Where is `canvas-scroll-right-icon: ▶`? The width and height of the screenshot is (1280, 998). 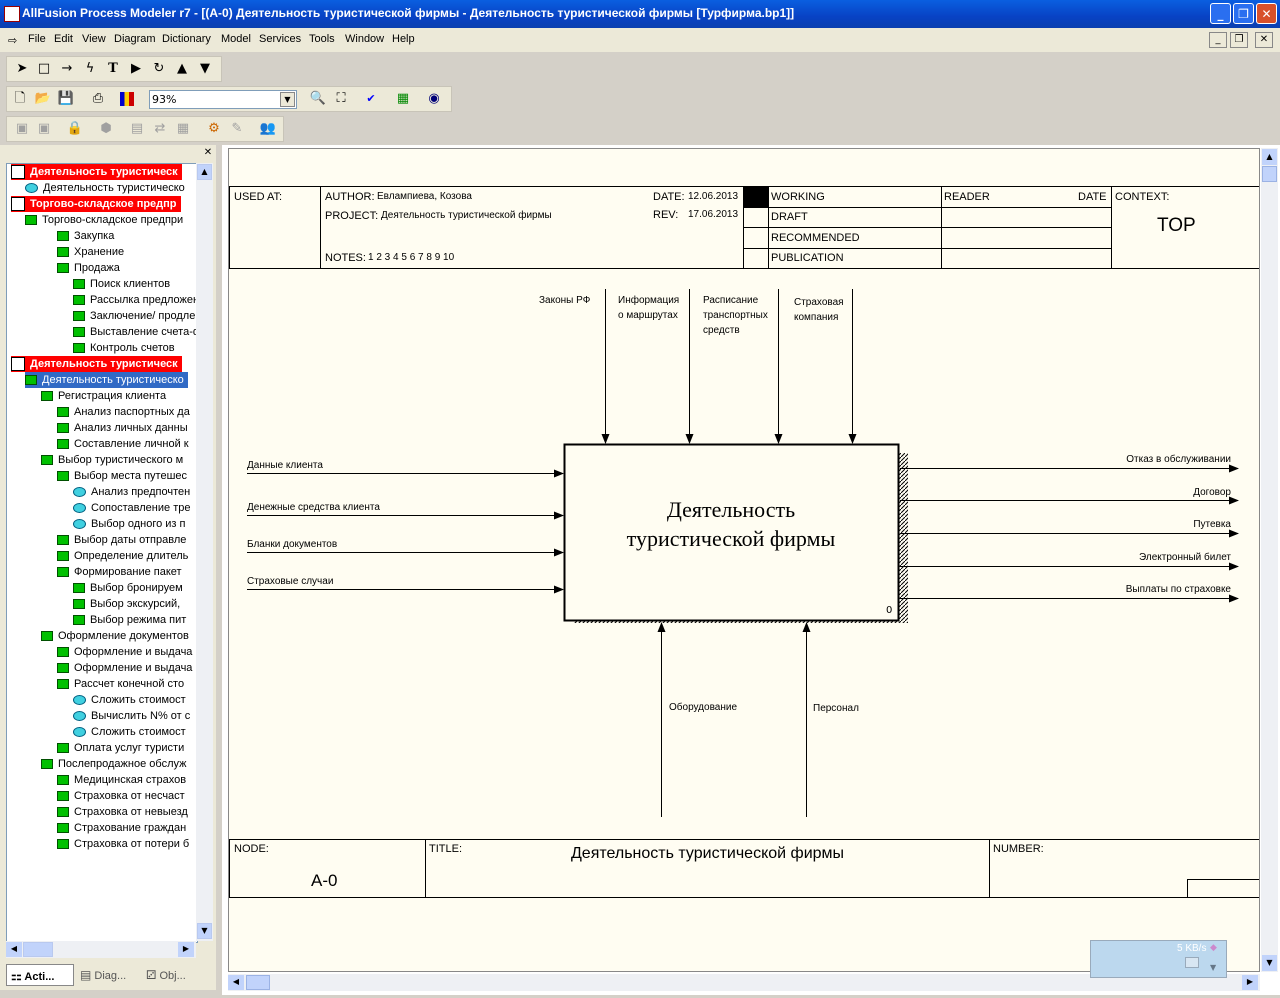 canvas-scroll-right-icon: ▶ is located at coordinates (1250, 982).